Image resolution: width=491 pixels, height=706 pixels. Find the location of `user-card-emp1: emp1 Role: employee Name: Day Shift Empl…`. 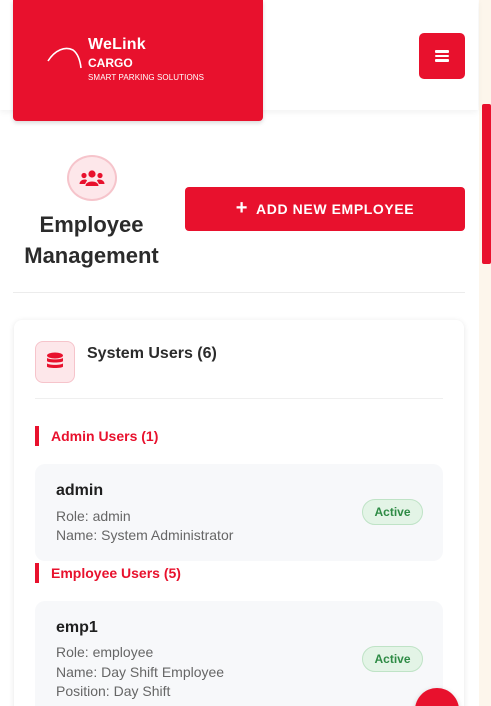

user-card-emp1: emp1 Role: employee Name: Day Shift Empl… is located at coordinates (239, 653).